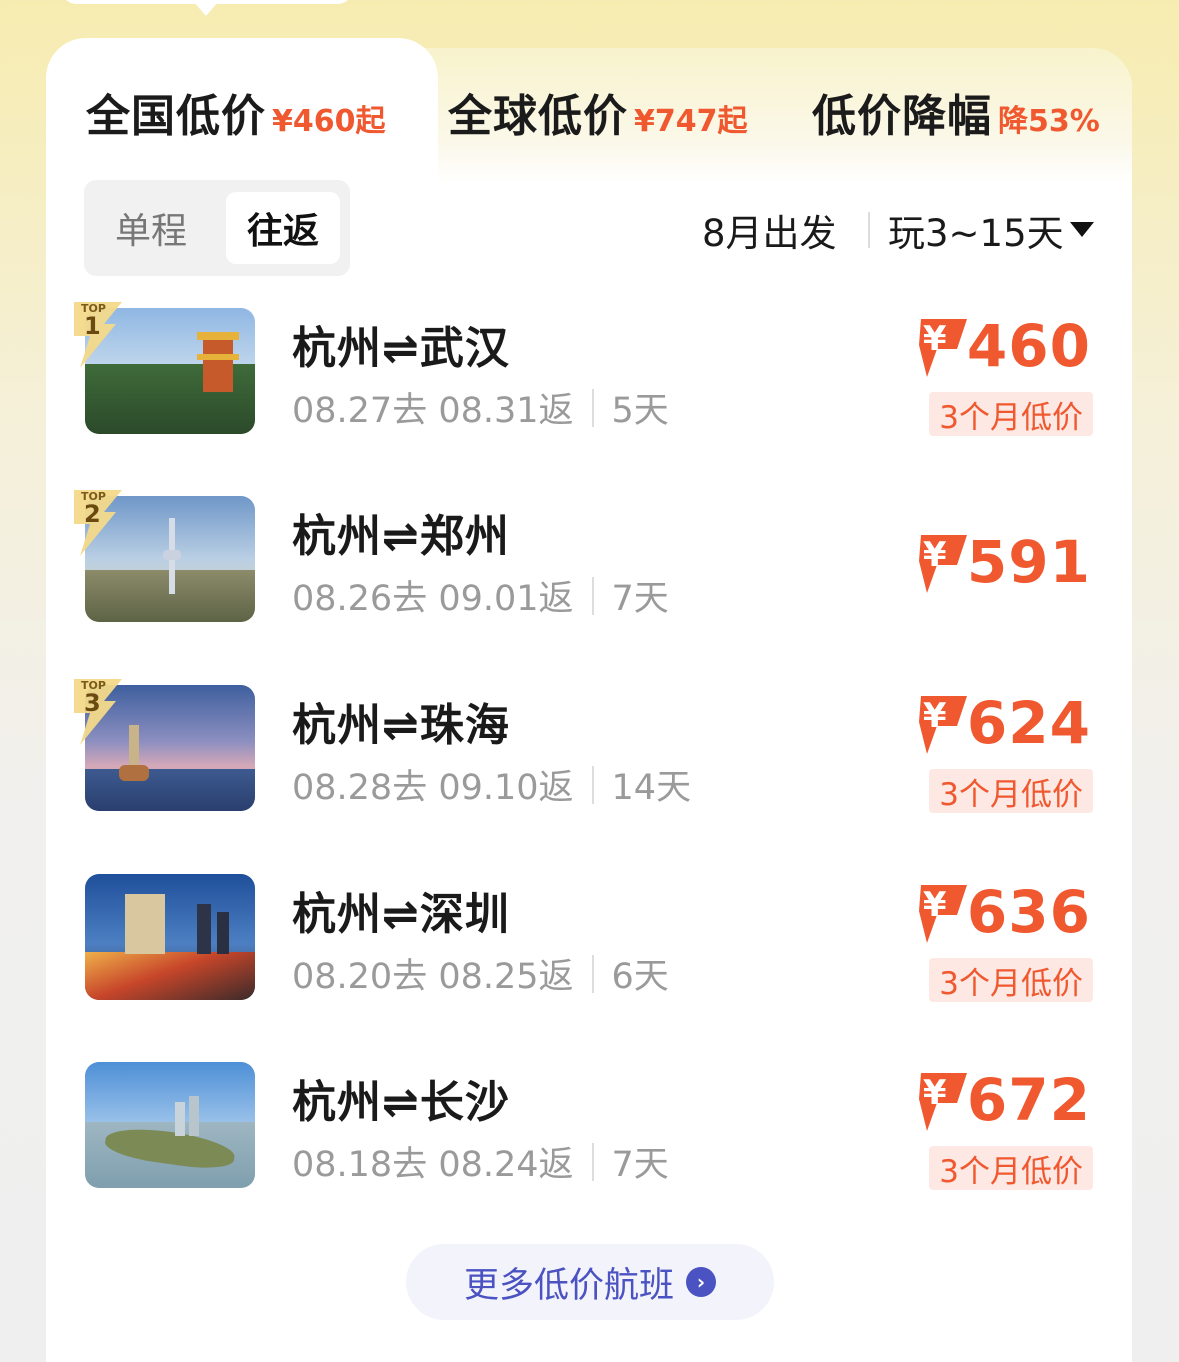 The image size is (1179, 1362). What do you see at coordinates (433, 1165) in the screenshot?
I see `date-range: 08.18去 08.24返` at bounding box center [433, 1165].